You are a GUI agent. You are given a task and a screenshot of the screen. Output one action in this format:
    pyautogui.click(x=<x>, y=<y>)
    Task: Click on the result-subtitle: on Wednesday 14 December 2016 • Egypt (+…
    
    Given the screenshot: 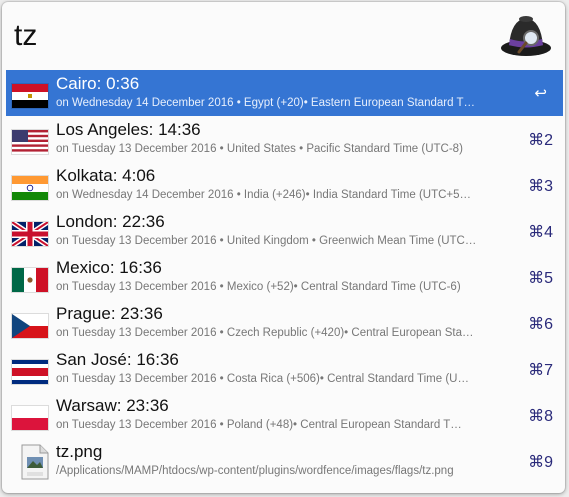 What is the action you would take?
    pyautogui.click(x=266, y=103)
    